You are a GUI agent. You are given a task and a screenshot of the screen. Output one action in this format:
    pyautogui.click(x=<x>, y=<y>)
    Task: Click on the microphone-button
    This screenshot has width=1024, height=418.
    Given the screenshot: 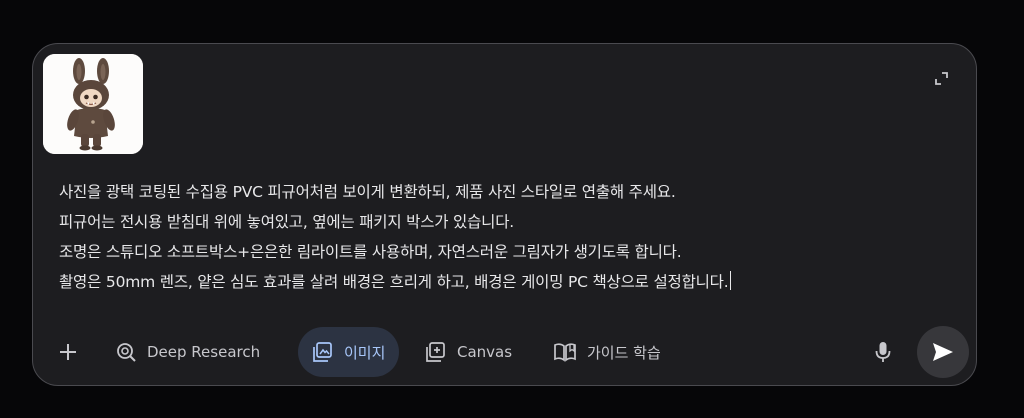 What is the action you would take?
    pyautogui.click(x=883, y=352)
    